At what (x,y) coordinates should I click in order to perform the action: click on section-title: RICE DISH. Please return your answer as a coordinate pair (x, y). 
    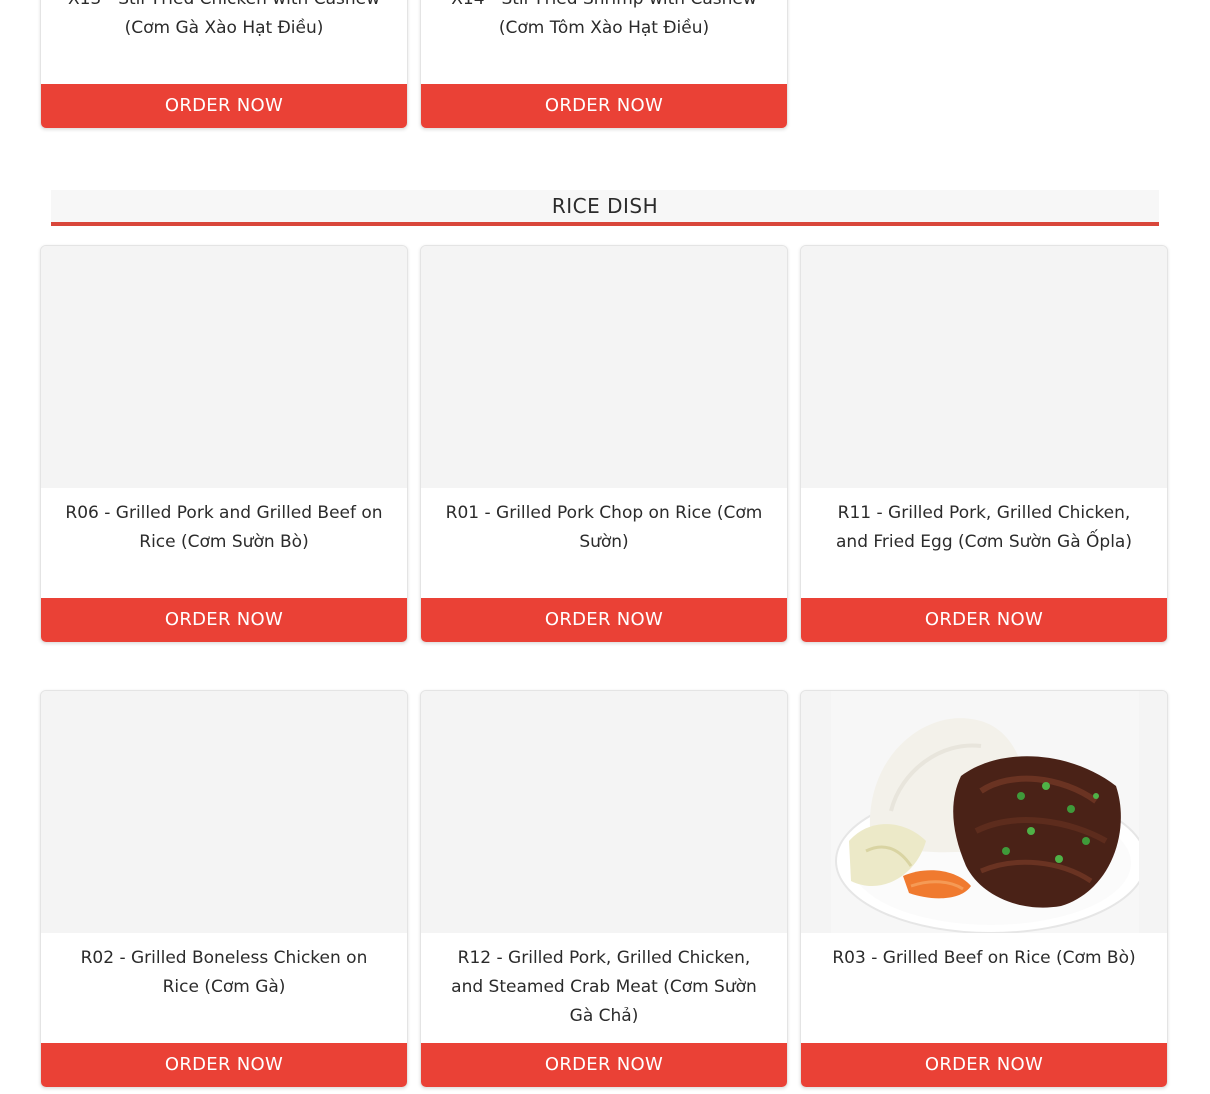
    Looking at the image, I should click on (605, 206).